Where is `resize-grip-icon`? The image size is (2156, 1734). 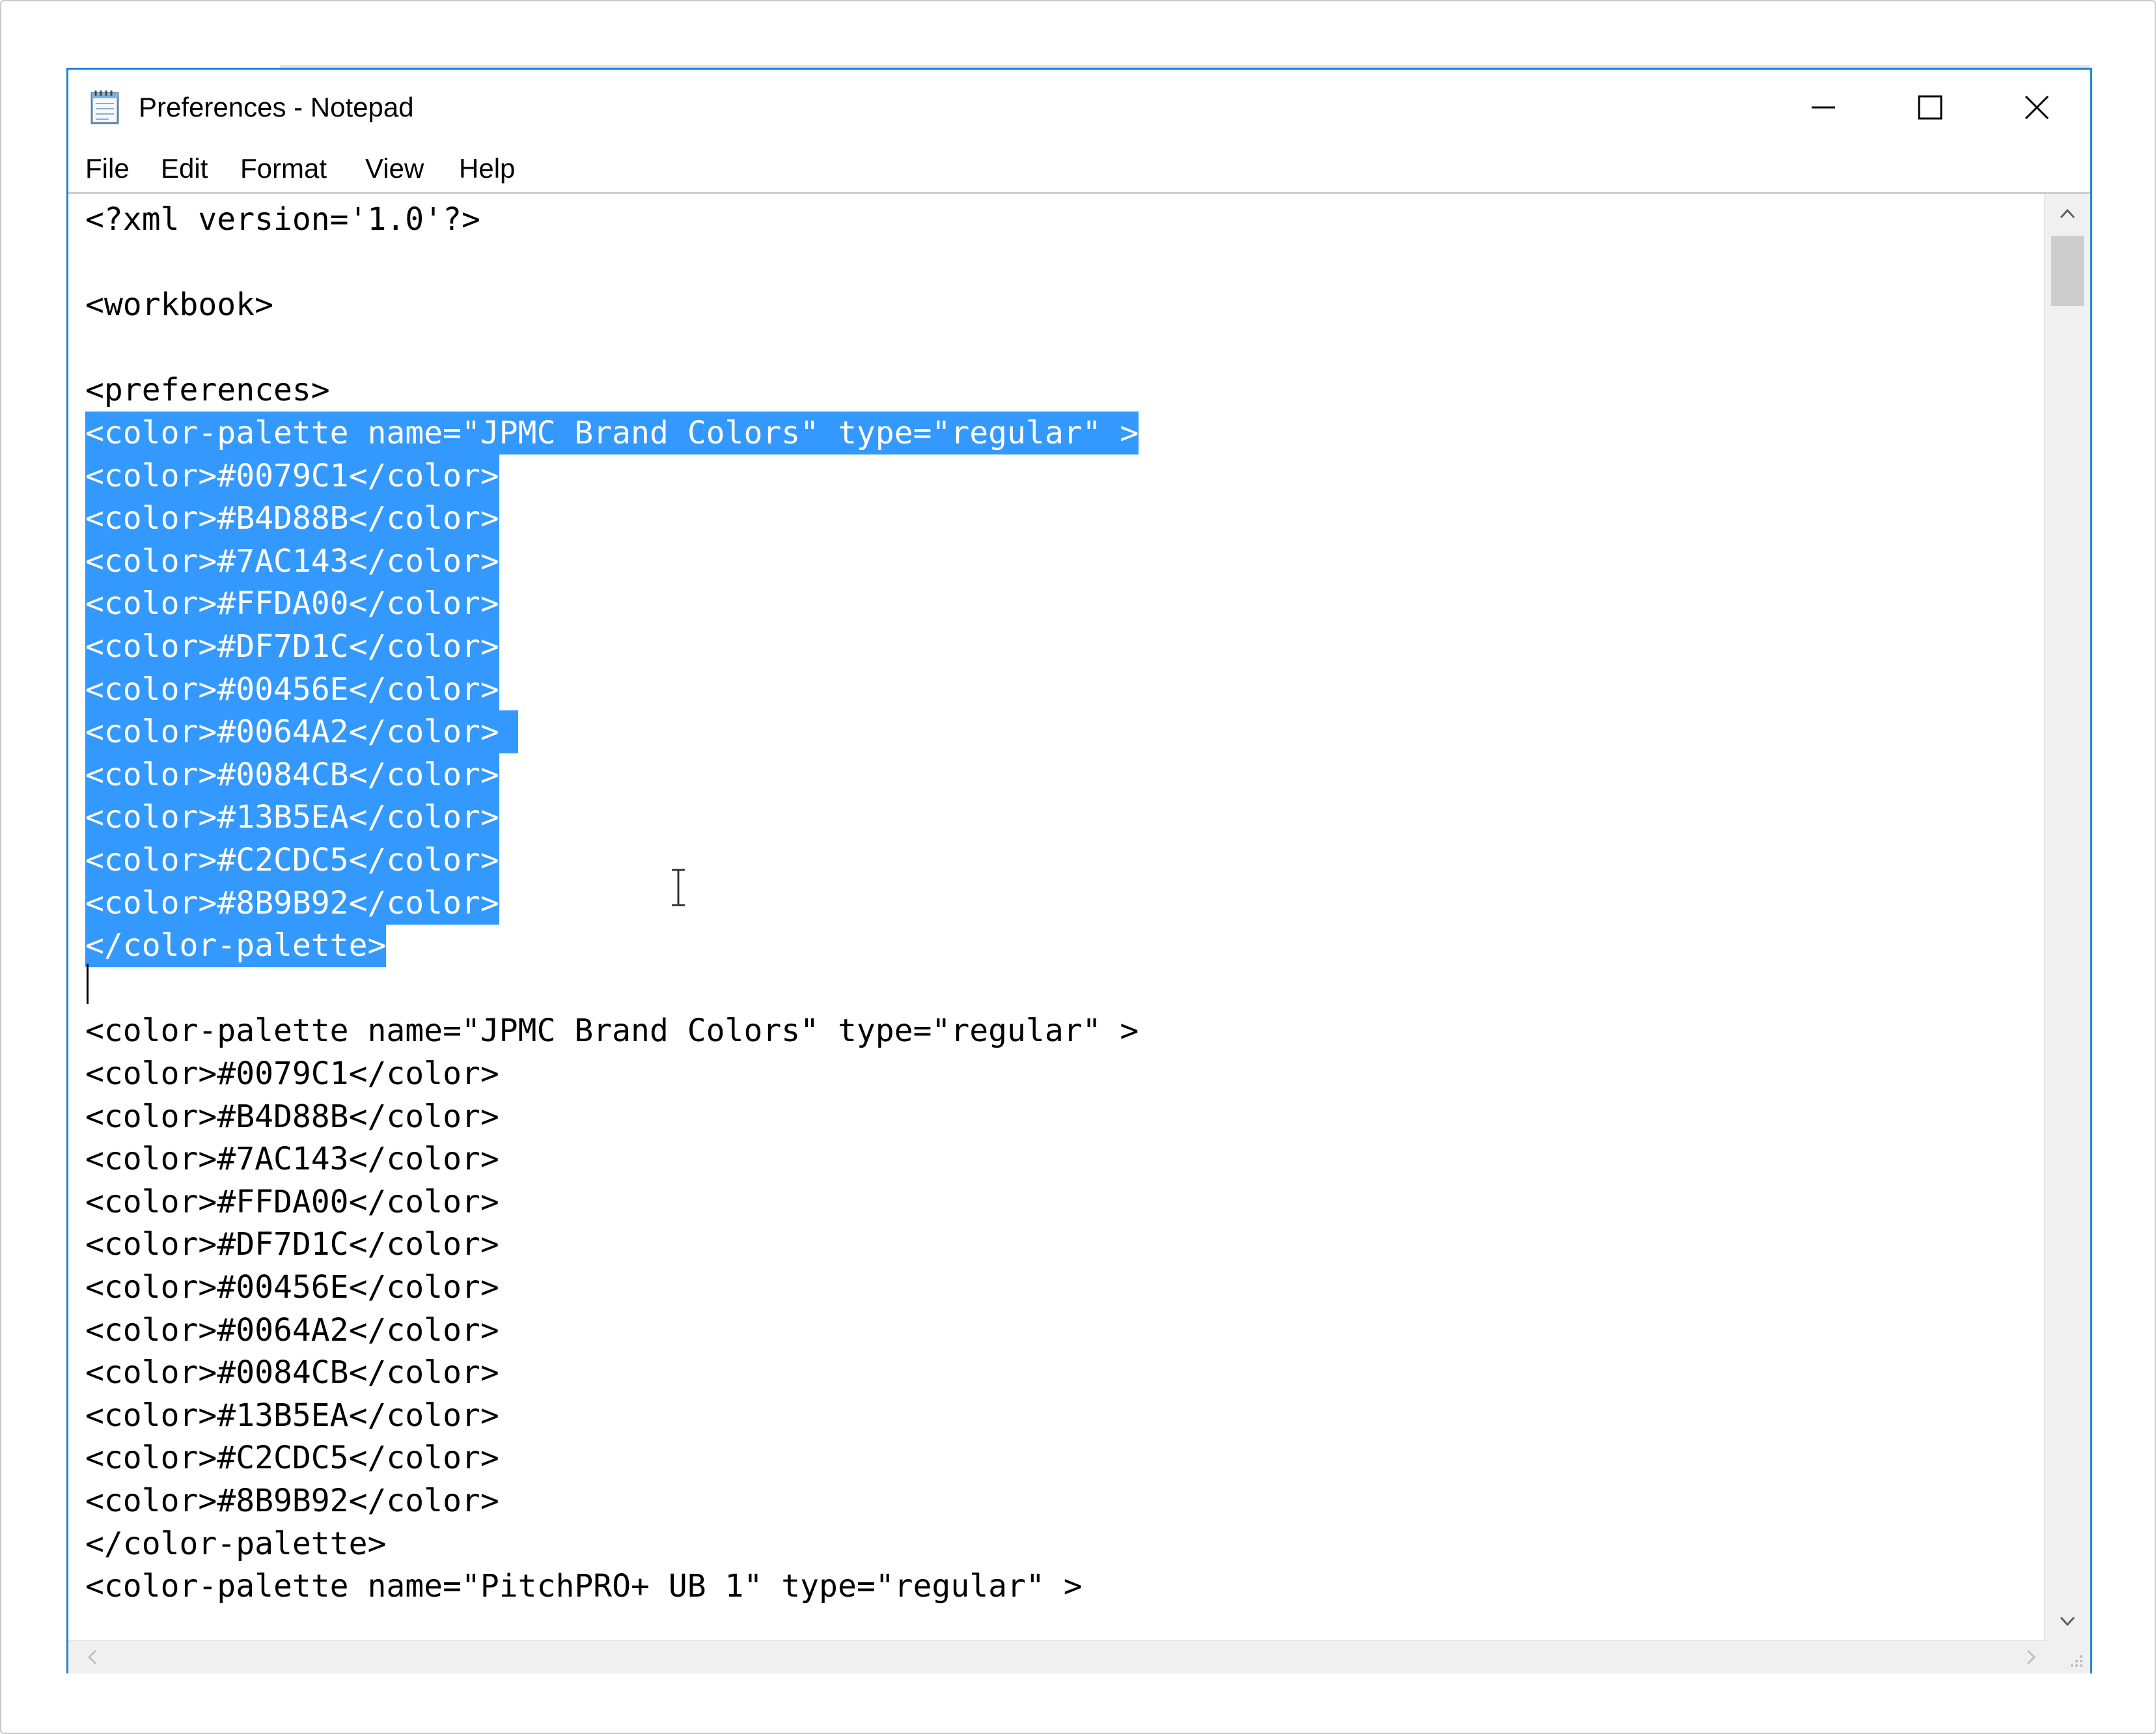
resize-grip-icon is located at coordinates (2076, 1661).